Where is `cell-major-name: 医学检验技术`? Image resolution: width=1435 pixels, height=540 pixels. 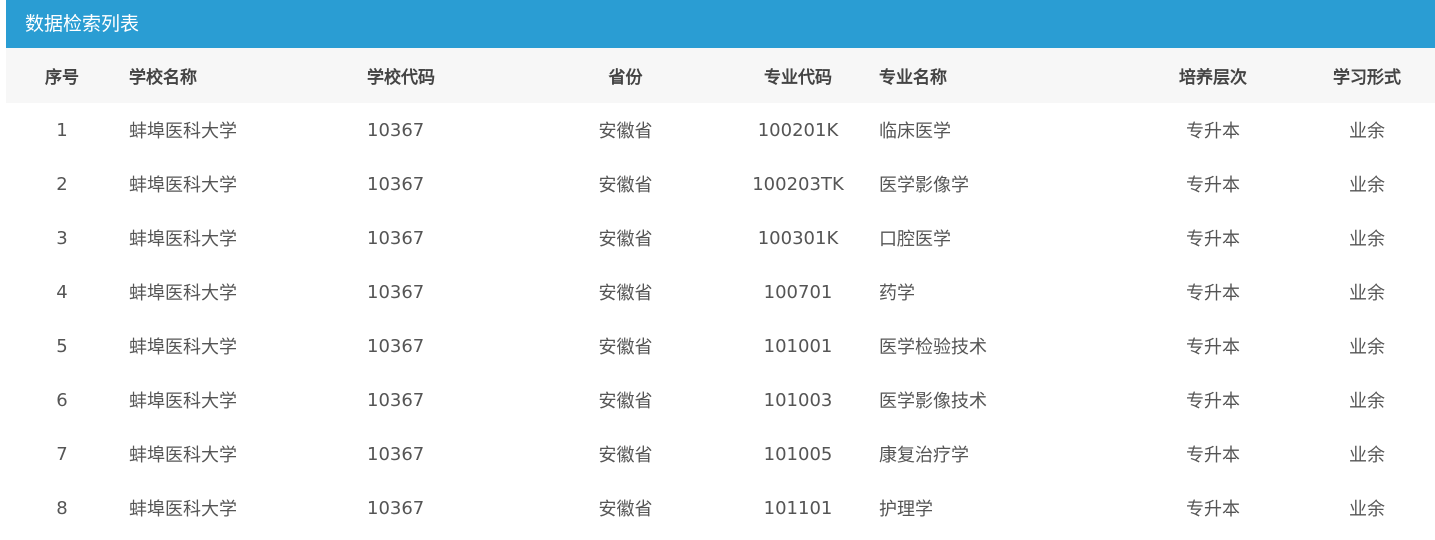
cell-major-name: 医学检验技术 is located at coordinates (933, 347).